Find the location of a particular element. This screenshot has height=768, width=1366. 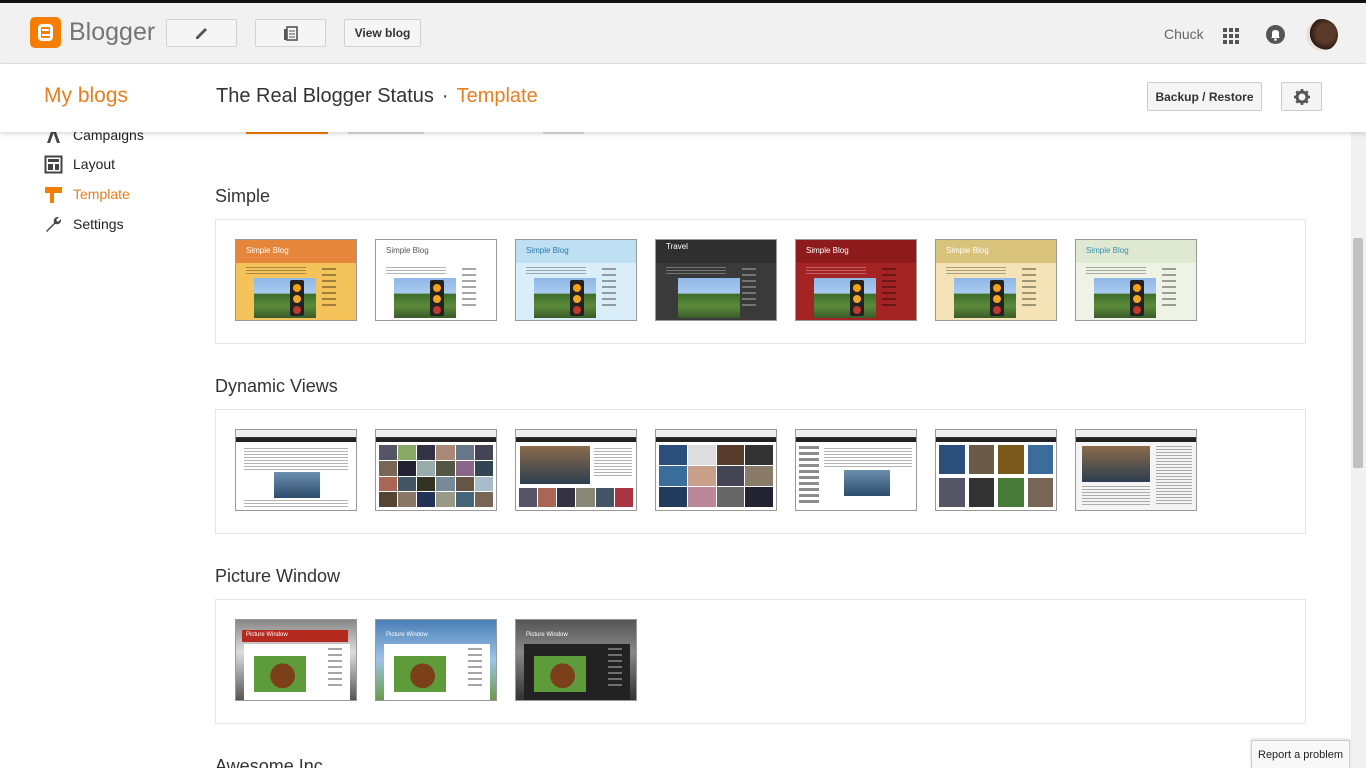

backup-restore-button: Backup / Restore is located at coordinates (1204, 96).